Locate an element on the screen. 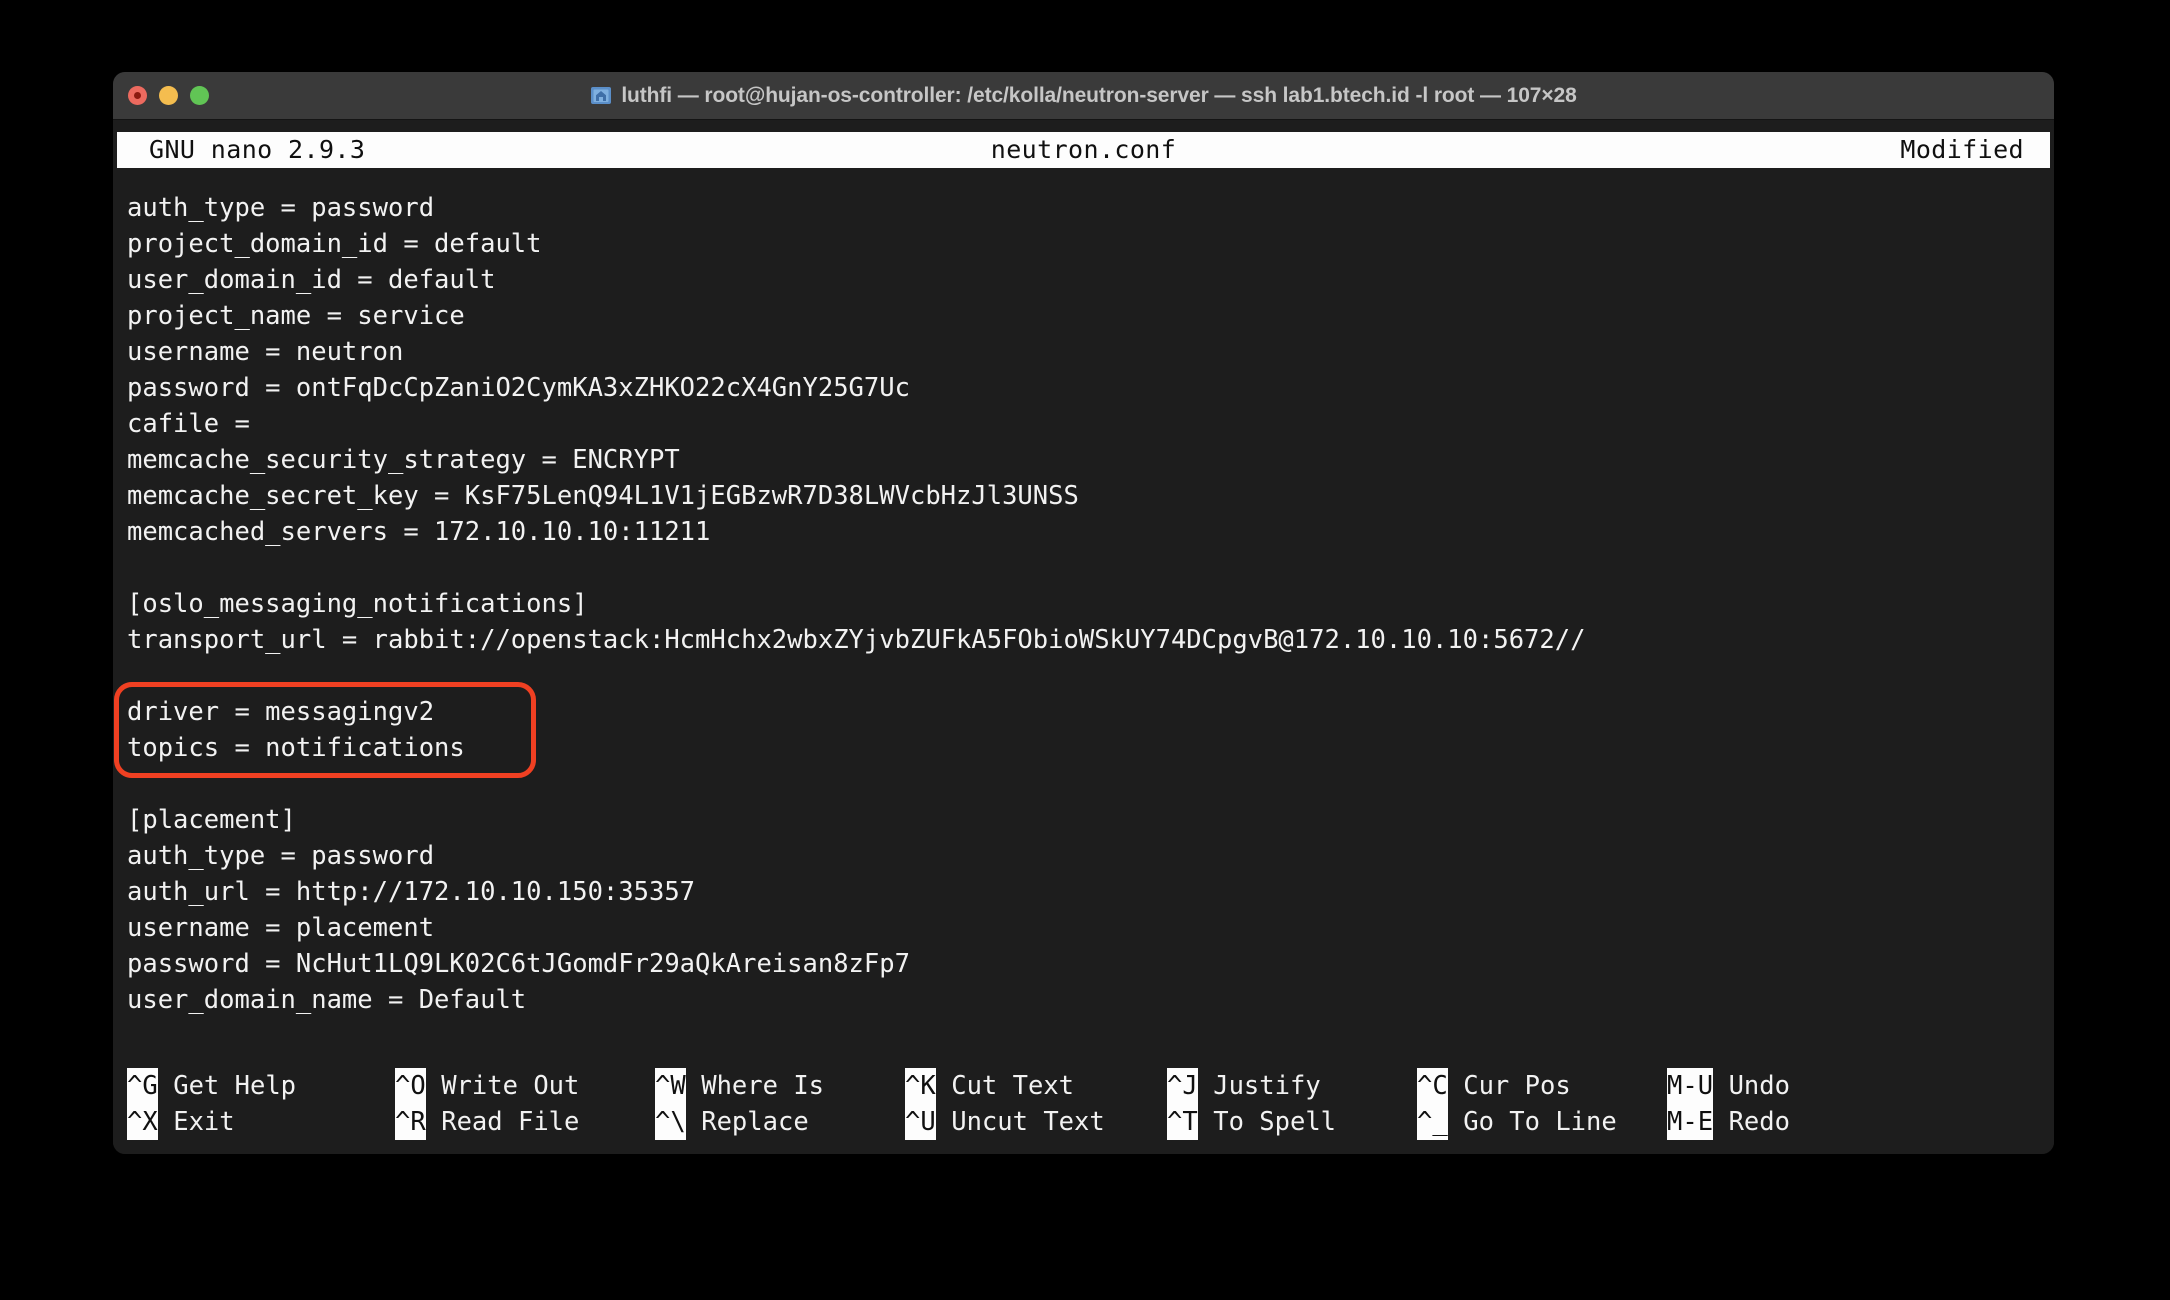  shortcut-column: ^J Justify ^T To Spell is located at coordinates (1292, 1104).